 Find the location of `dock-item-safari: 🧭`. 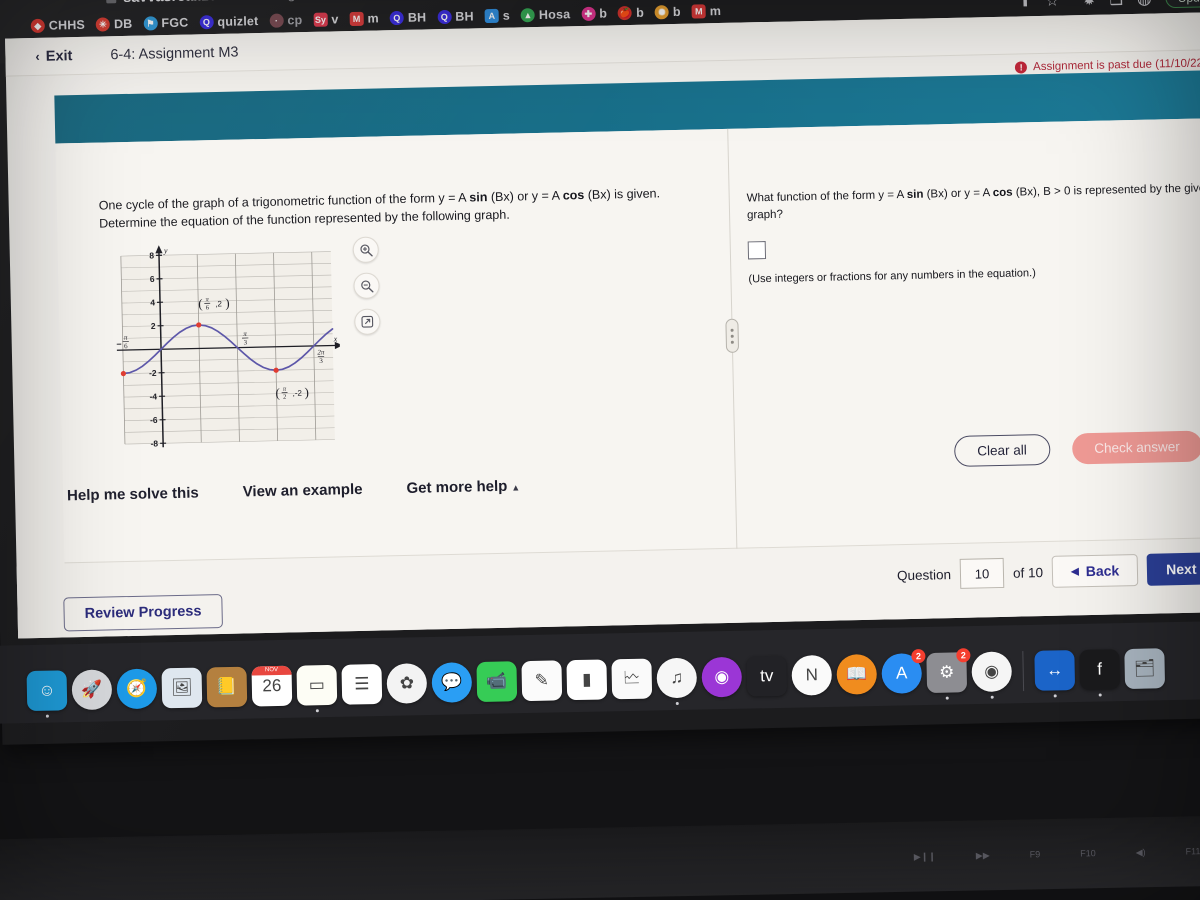

dock-item-safari: 🧭 is located at coordinates (137, 689).